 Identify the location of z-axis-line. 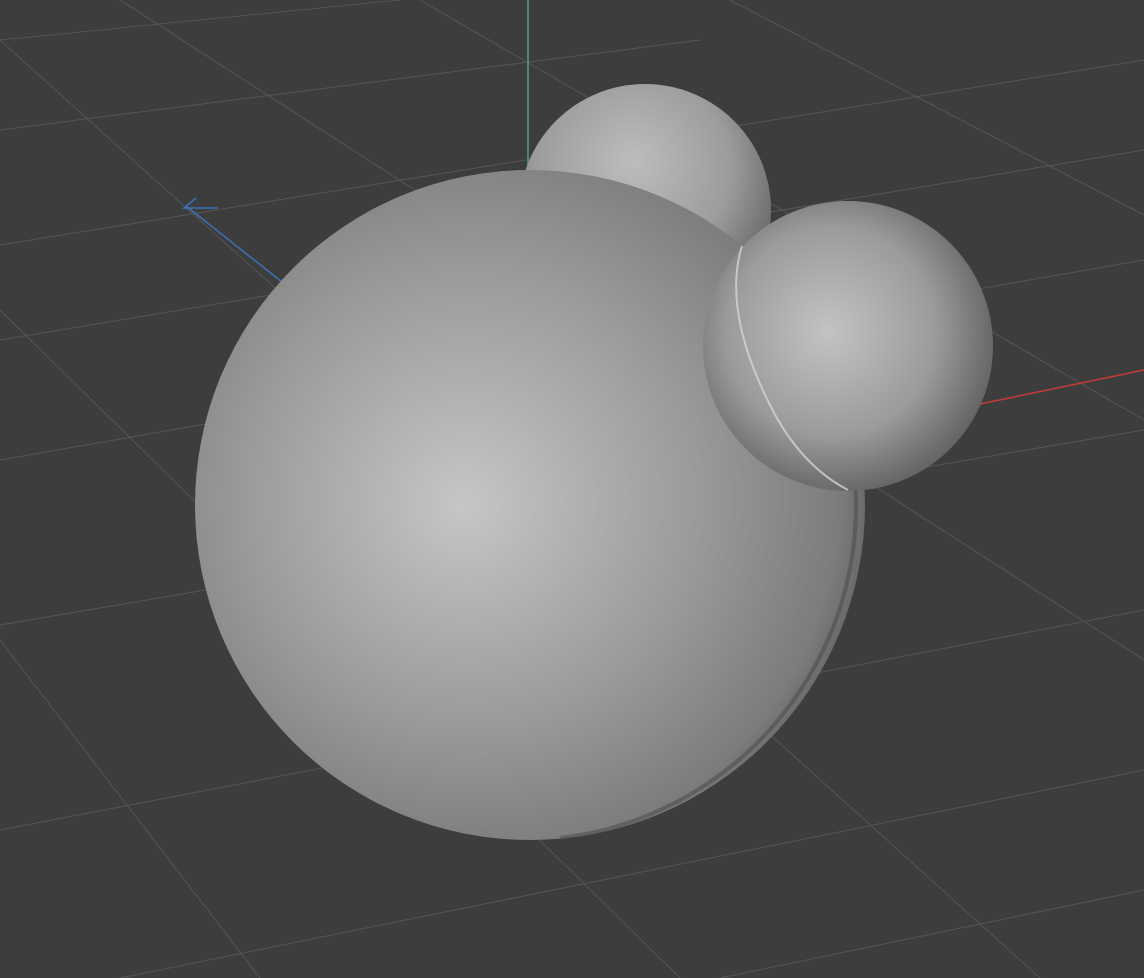
(234, 244).